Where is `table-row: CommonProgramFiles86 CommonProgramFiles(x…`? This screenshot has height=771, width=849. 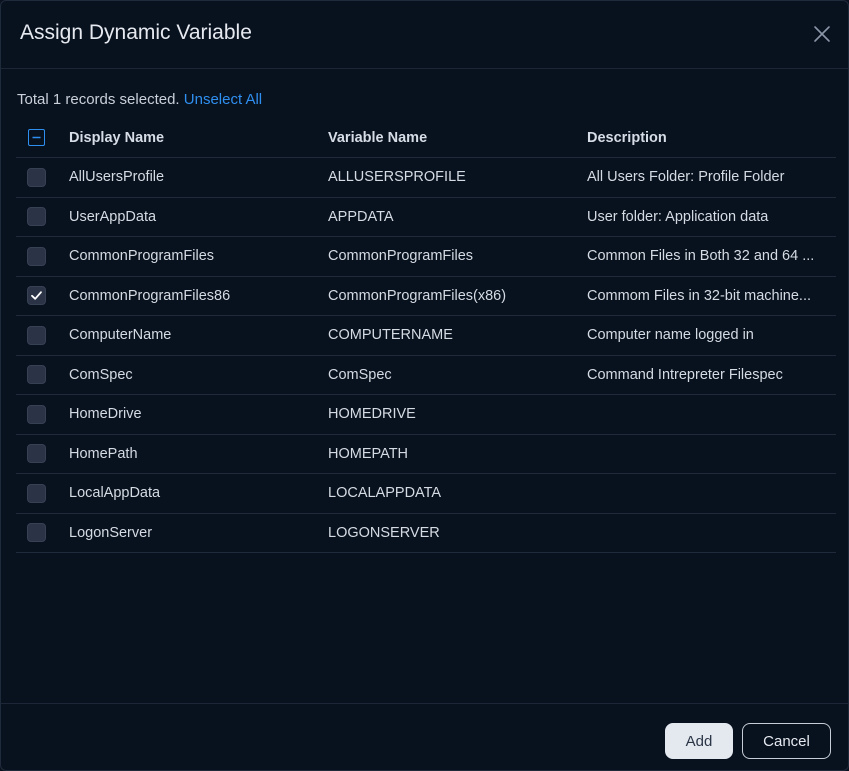 table-row: CommonProgramFiles86 CommonProgramFiles(x… is located at coordinates (426, 296).